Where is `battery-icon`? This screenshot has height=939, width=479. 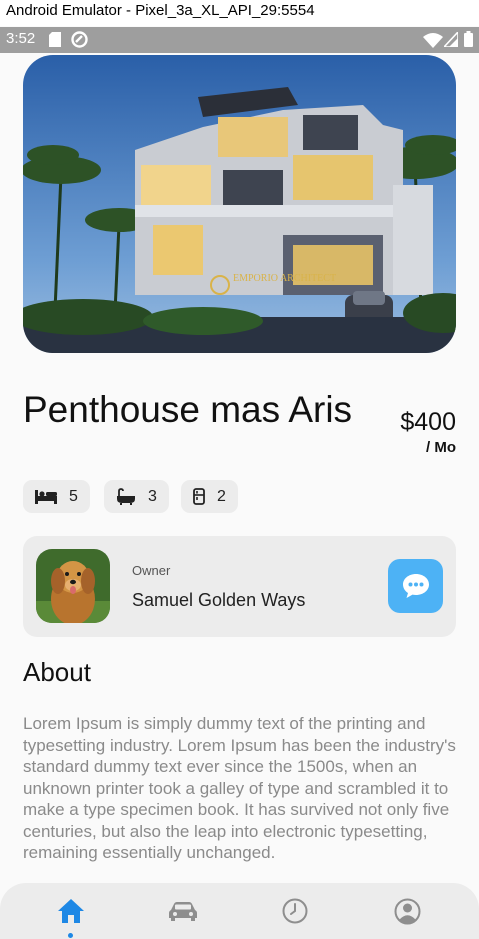
battery-icon is located at coordinates (468, 39).